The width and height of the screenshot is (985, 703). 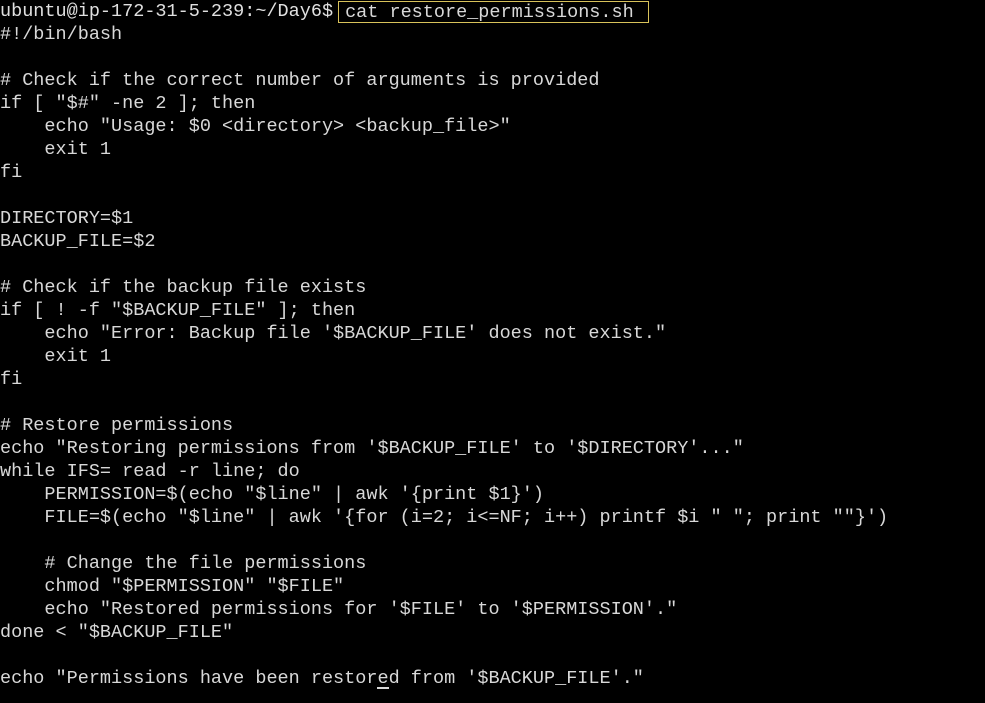 What do you see at coordinates (183, 563) in the screenshot?
I see `output-line: # Change the file permissions` at bounding box center [183, 563].